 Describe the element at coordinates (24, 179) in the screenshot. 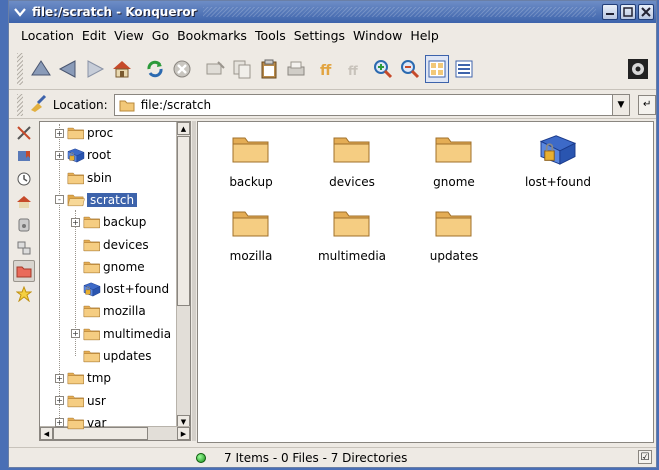

I see `history-tab-icon` at that location.